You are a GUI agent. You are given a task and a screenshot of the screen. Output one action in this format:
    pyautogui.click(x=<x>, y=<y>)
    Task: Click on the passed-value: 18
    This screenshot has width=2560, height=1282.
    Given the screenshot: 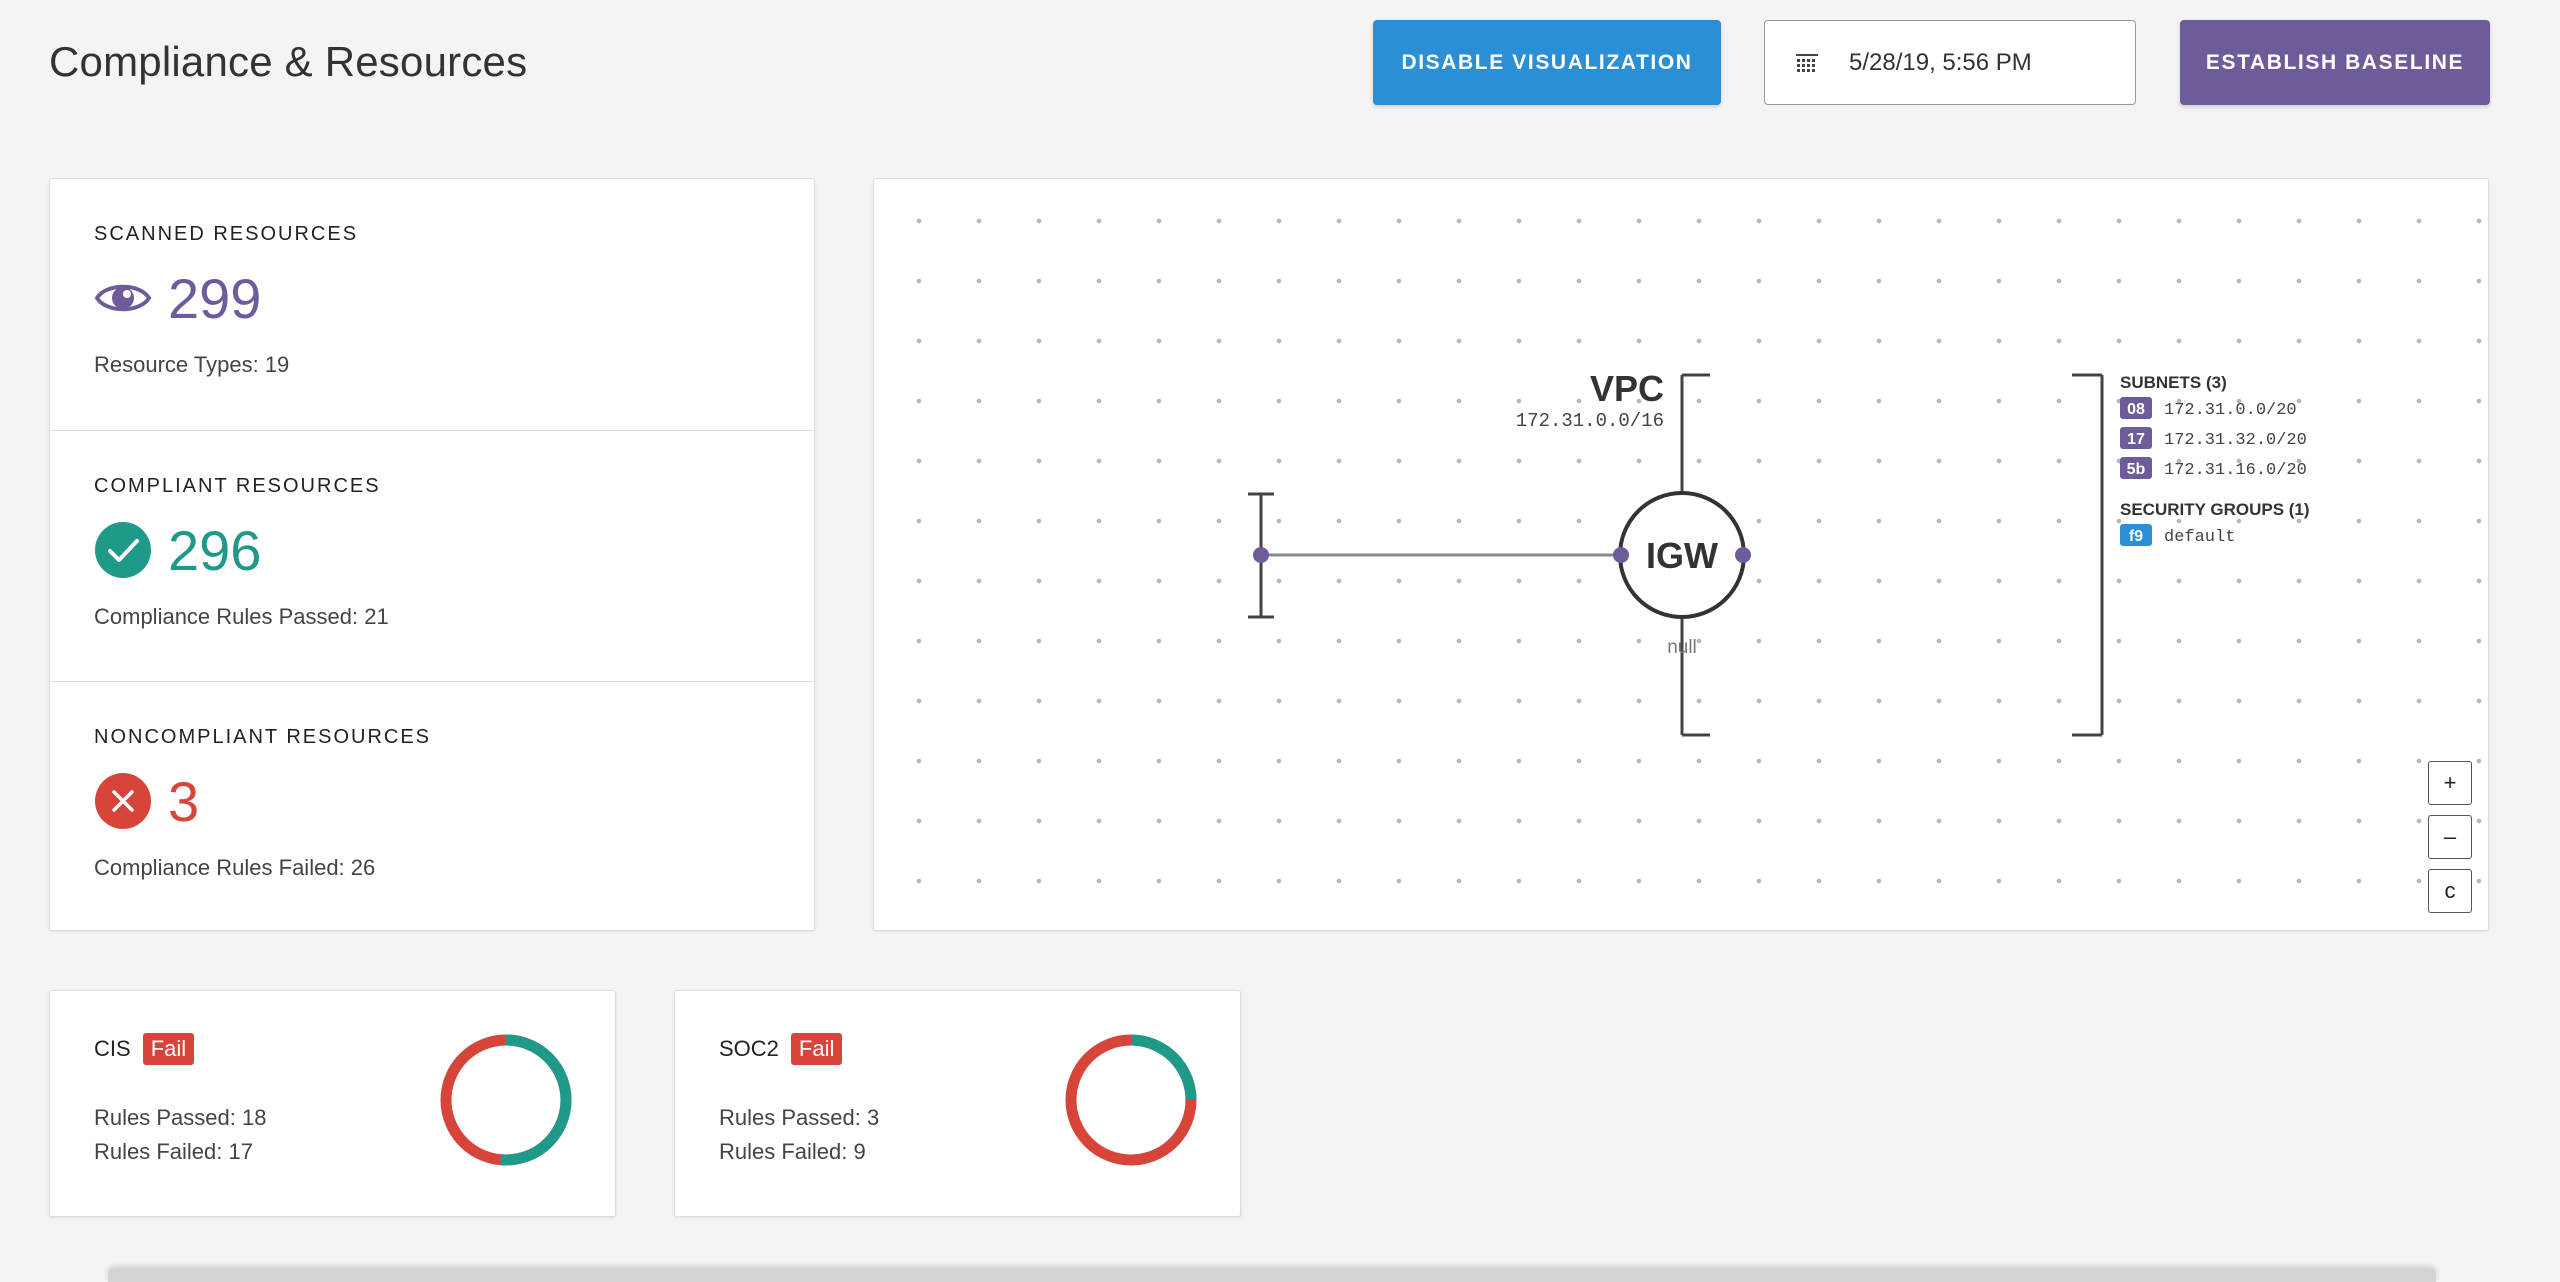 What is the action you would take?
    pyautogui.click(x=254, y=1117)
    